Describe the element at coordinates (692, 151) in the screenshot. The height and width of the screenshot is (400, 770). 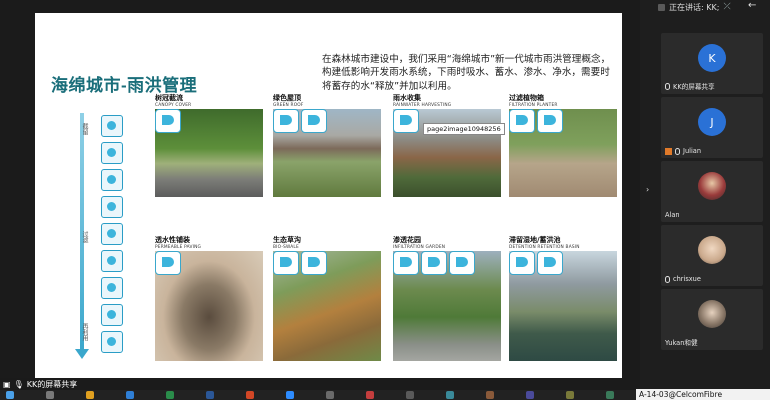
I see `participant-label: Julian` at that location.